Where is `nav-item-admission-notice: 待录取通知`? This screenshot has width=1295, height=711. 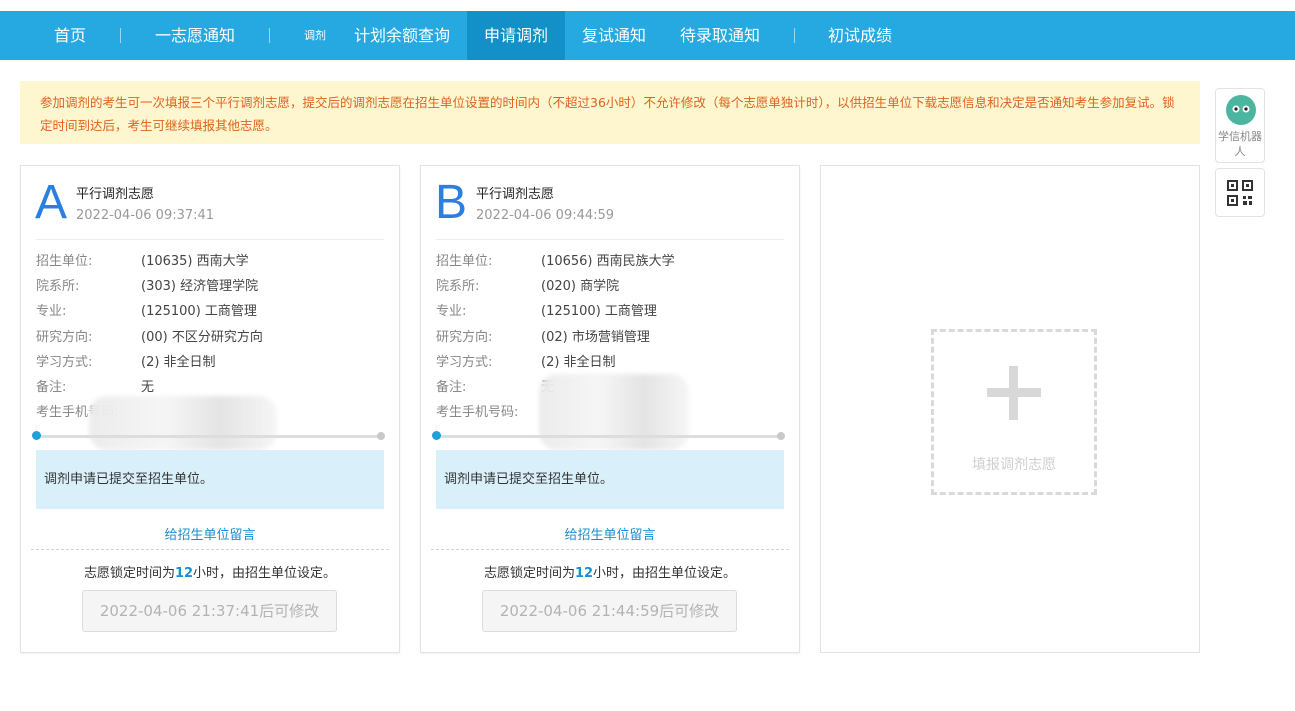
nav-item-admission-notice: 待录取通知 is located at coordinates (720, 35).